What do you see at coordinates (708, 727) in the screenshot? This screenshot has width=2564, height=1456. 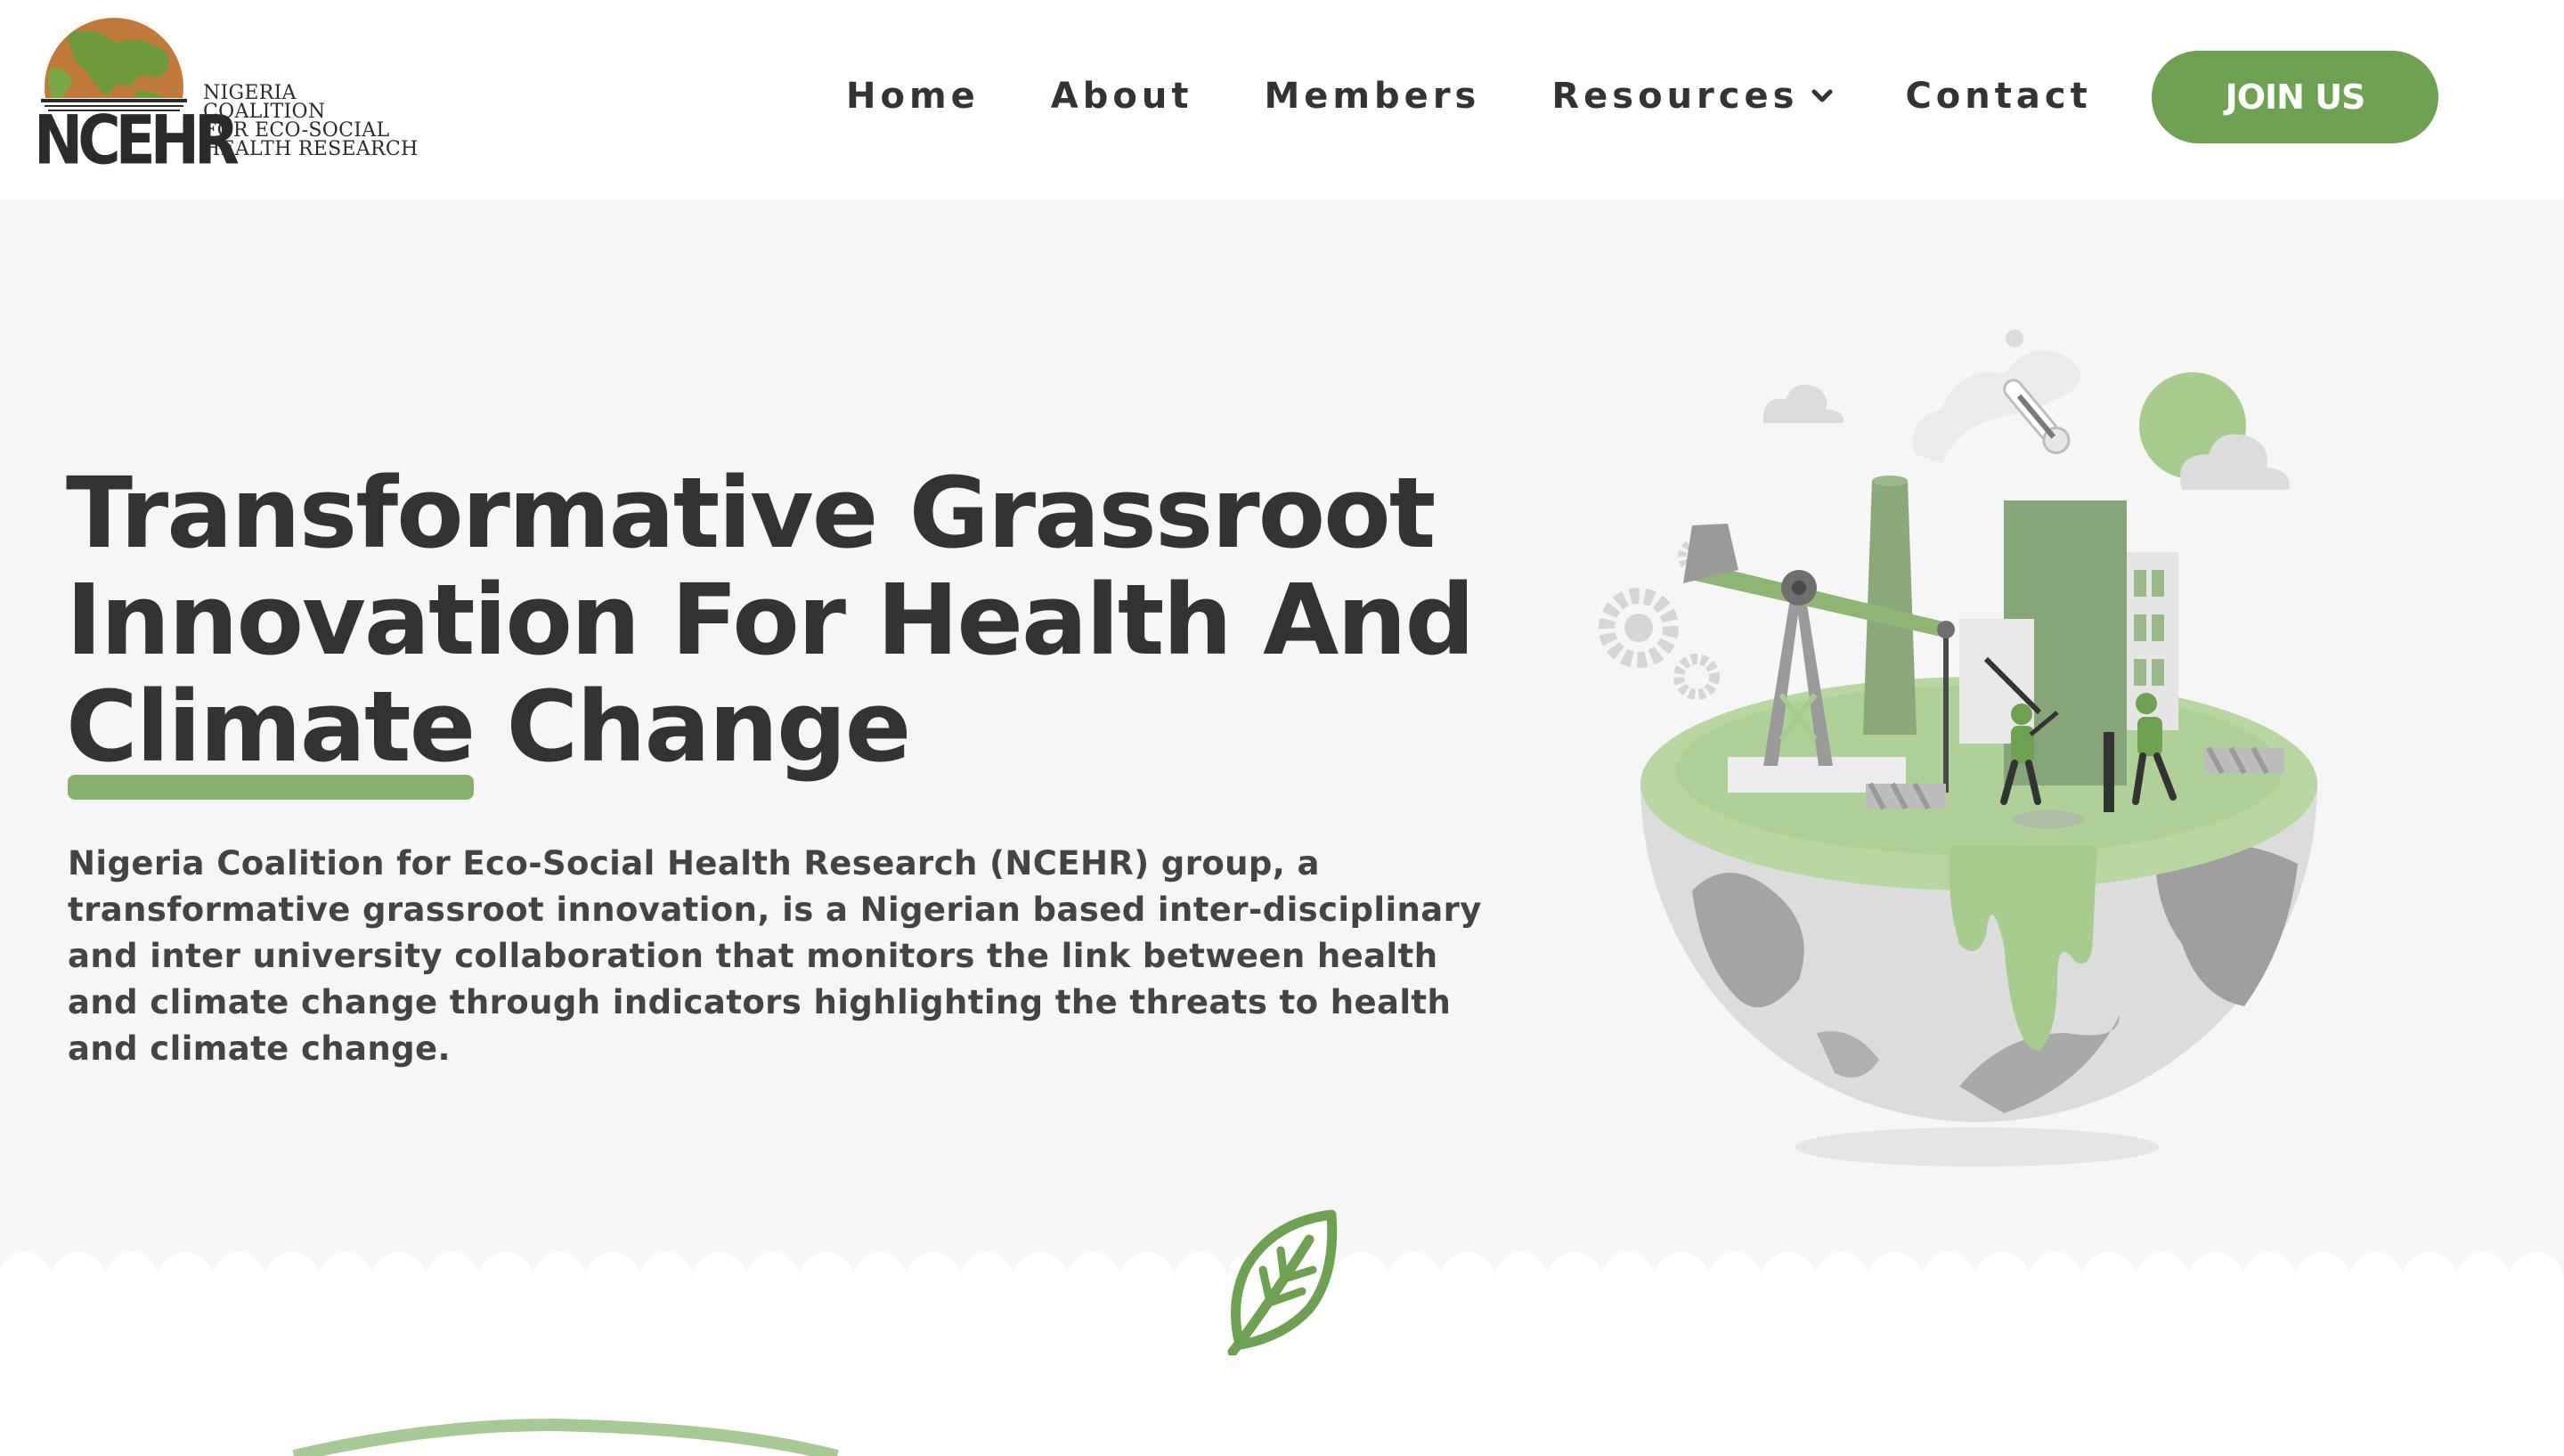 I see `hero-title-word: Change` at bounding box center [708, 727].